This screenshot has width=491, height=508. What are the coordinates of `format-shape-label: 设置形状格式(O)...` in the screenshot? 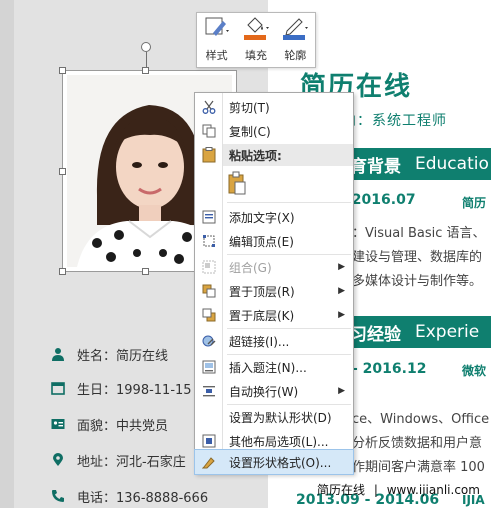 It's located at (280, 462).